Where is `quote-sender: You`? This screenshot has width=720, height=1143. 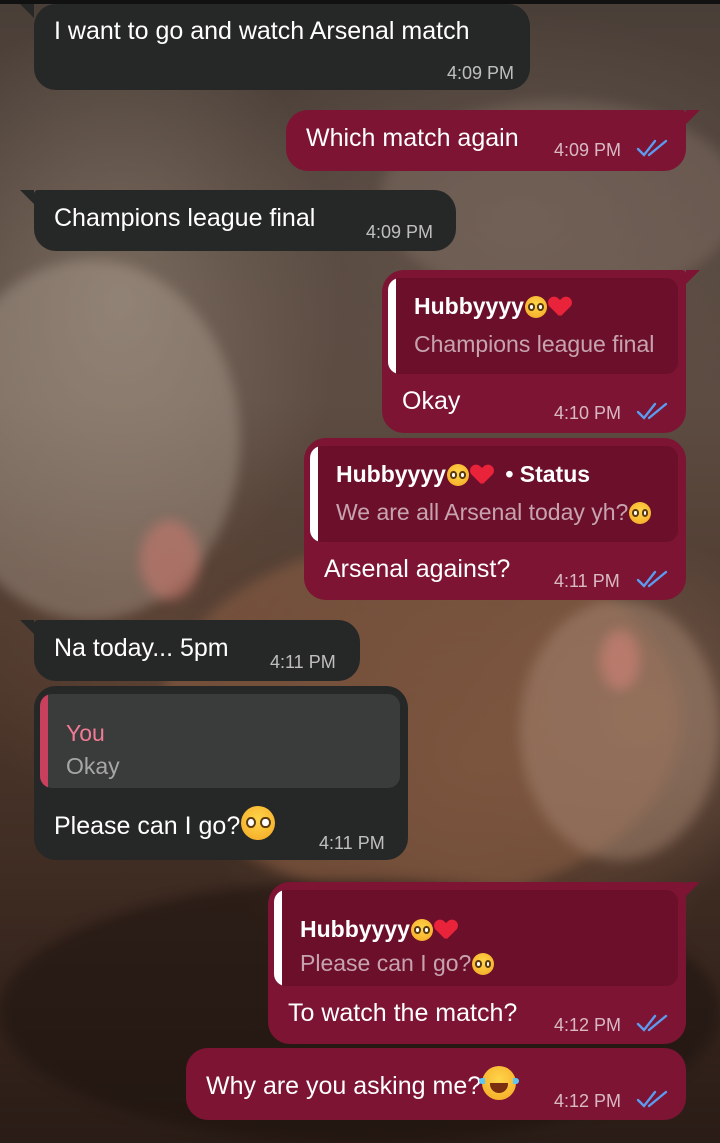
quote-sender: You is located at coordinates (85, 733).